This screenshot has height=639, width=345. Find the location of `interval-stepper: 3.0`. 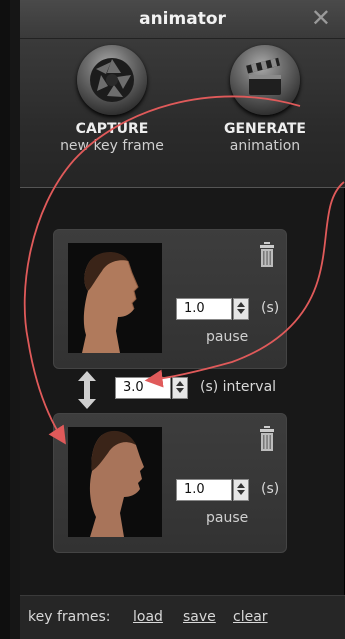

interval-stepper: 3.0 is located at coordinates (155, 389).